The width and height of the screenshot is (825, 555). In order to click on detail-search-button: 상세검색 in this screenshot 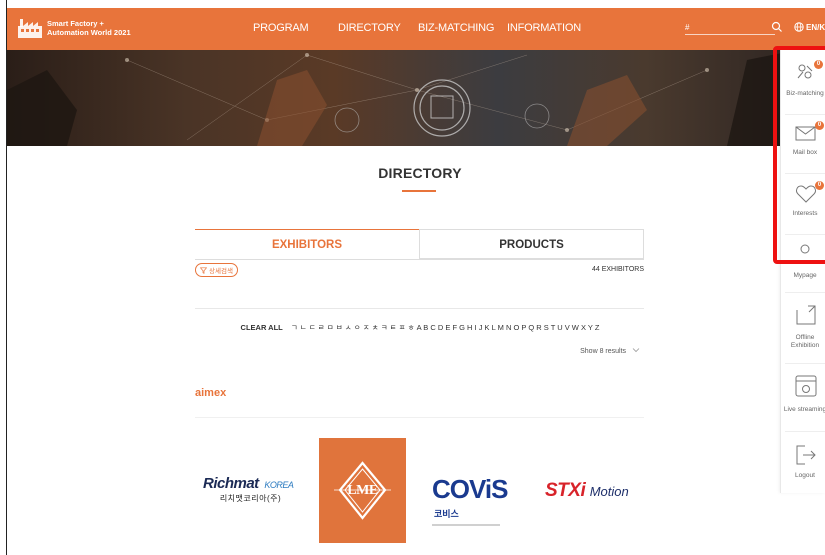, I will do `click(216, 270)`.